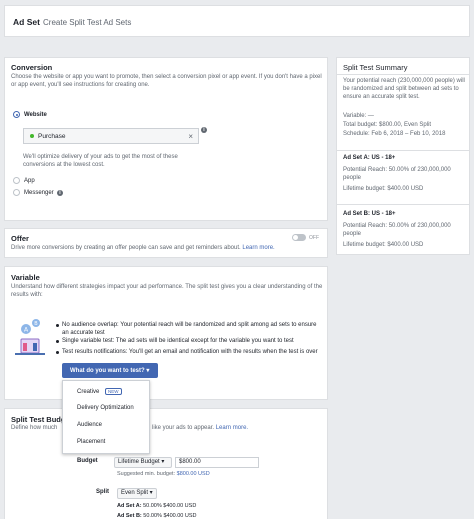 This screenshot has height=519, width=474. What do you see at coordinates (16, 180) in the screenshot?
I see `app-radio` at bounding box center [16, 180].